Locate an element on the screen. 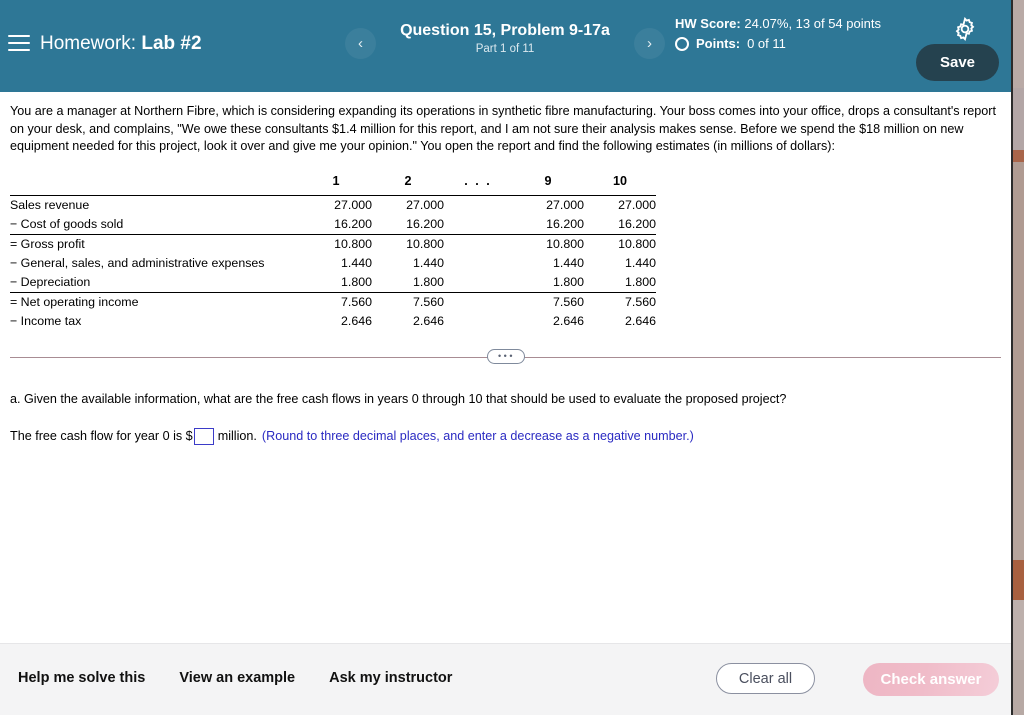  hw-score: HW Score: 24.07%, 13 of 54 points is located at coordinates (780, 23).